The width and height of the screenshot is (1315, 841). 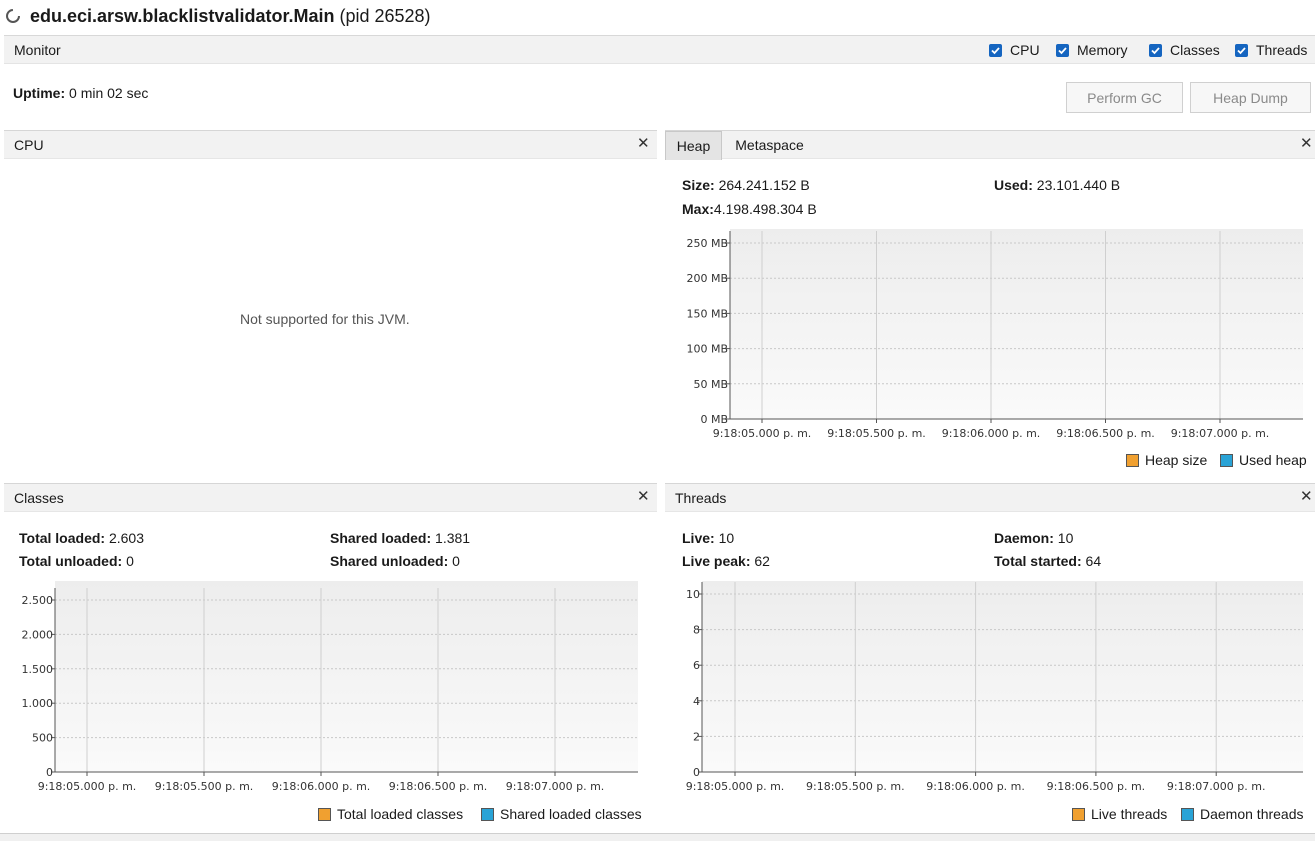 What do you see at coordinates (38, 703) in the screenshot?
I see `y-tick-label: 1.000` at bounding box center [38, 703].